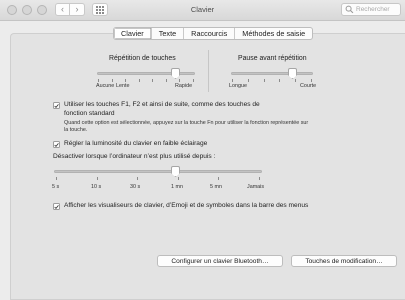 The image size is (405, 300). What do you see at coordinates (132, 33) in the screenshot?
I see `tab-clavier: Clavier` at bounding box center [132, 33].